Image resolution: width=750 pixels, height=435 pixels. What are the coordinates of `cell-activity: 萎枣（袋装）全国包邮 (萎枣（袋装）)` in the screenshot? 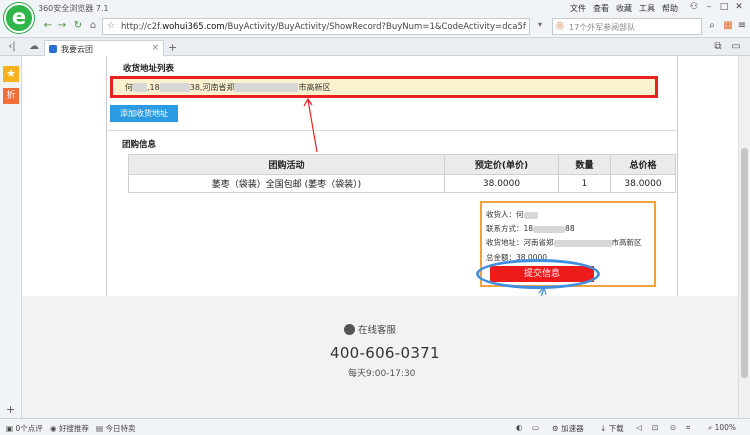 It's located at (286, 183).